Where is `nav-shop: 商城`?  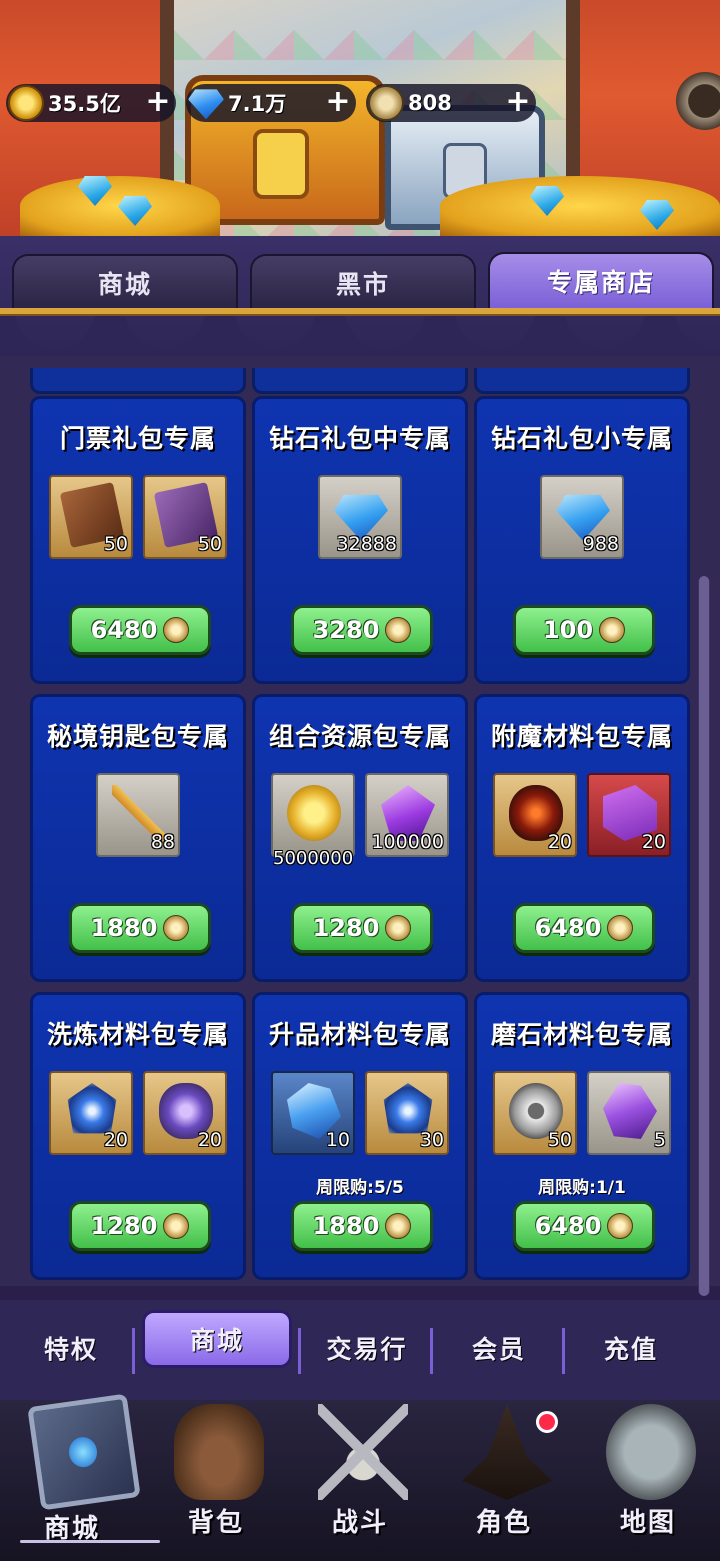
nav-shop: 商城 is located at coordinates (72, 1477).